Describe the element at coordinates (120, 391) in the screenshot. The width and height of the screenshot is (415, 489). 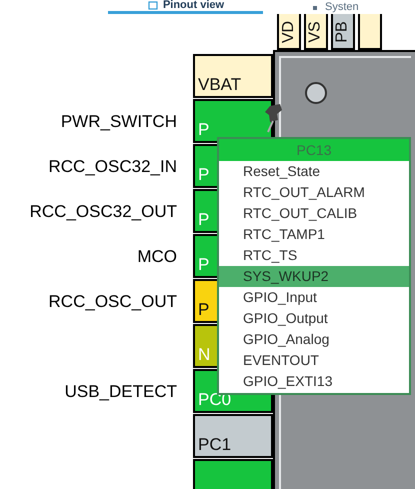
I see `signal-label: USB_DETECT` at that location.